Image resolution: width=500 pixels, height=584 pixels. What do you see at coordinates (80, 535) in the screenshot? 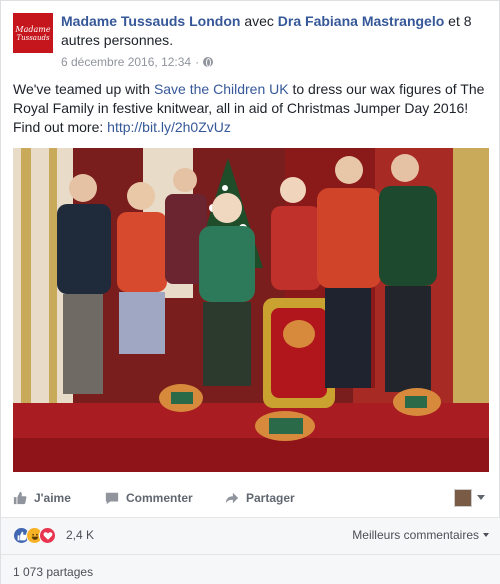
I see `reaction-count: 2,4 K` at bounding box center [80, 535].